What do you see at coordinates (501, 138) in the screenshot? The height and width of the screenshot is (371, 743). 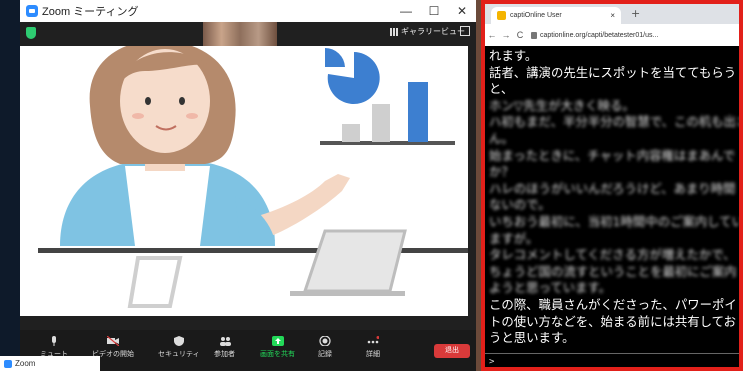 I see `caption-line: ん。` at bounding box center [501, 138].